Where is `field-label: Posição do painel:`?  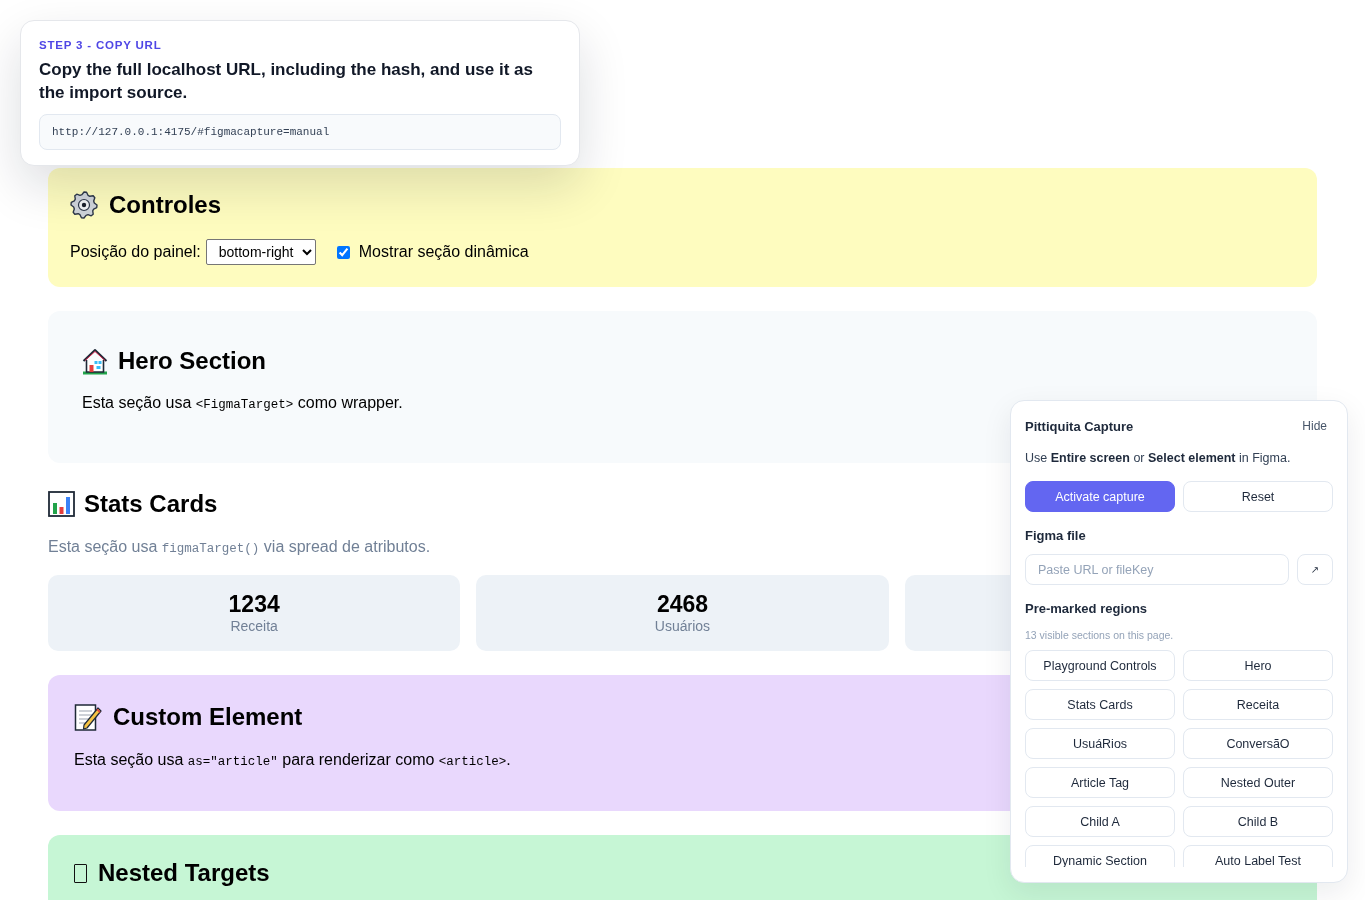
field-label: Posição do painel: is located at coordinates (135, 252).